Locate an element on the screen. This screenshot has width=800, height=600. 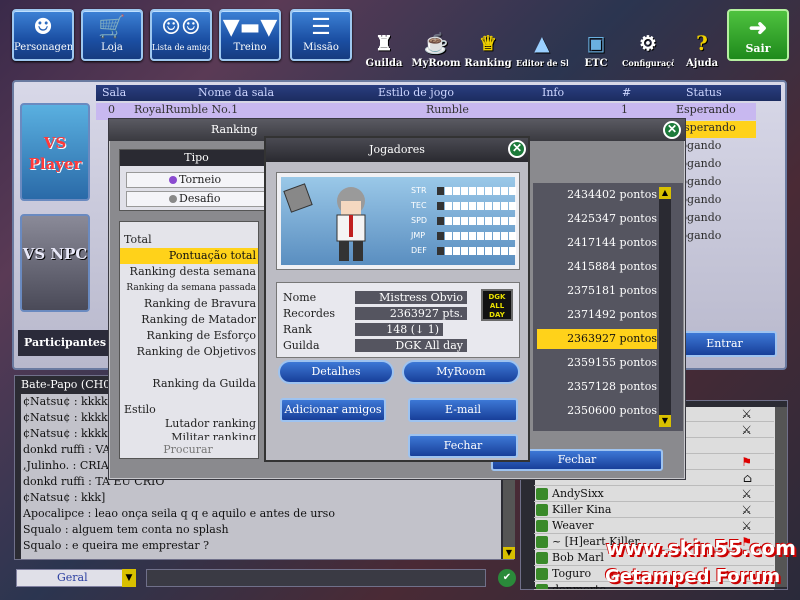
channel-select: Geral is located at coordinates (75, 578).